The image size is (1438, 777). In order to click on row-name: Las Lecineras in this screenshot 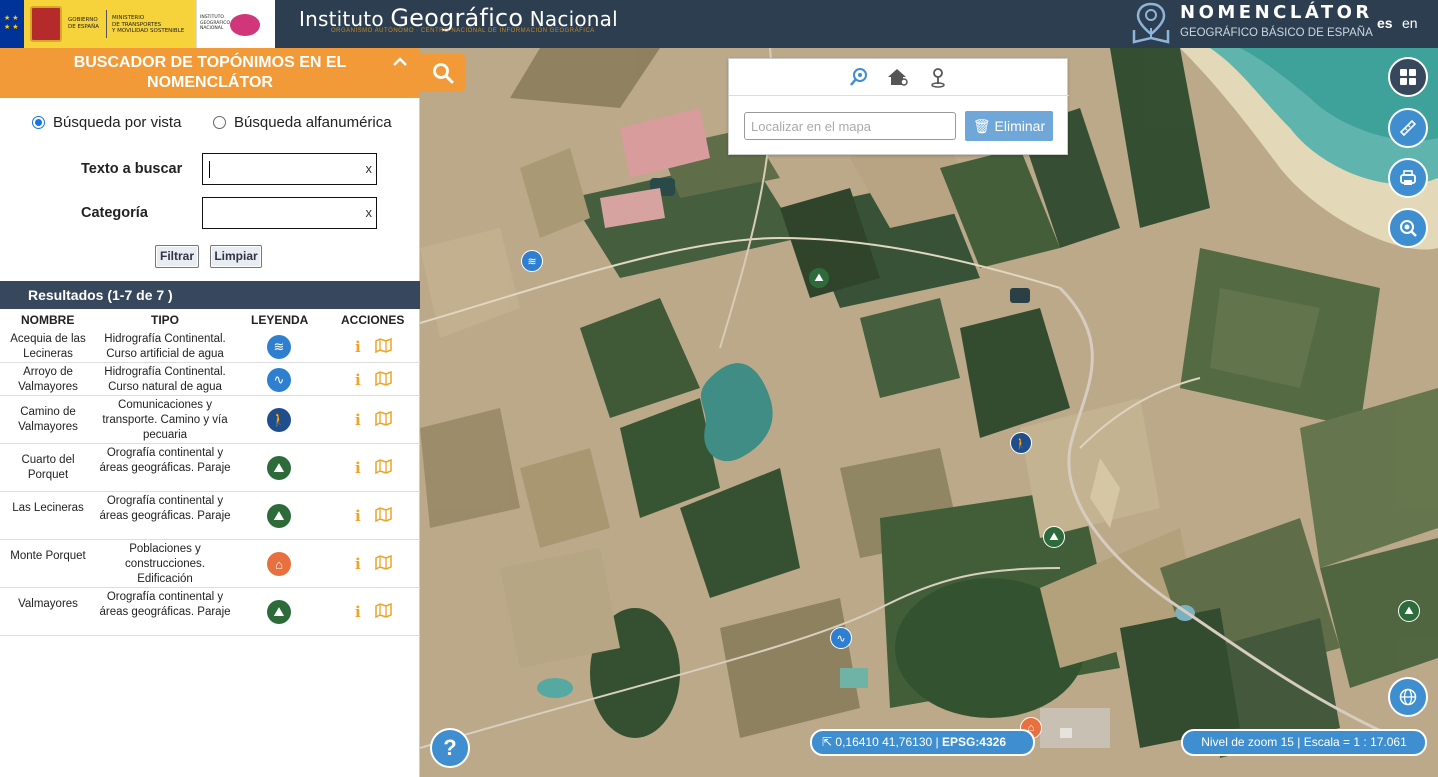, I will do `click(48, 508)`.